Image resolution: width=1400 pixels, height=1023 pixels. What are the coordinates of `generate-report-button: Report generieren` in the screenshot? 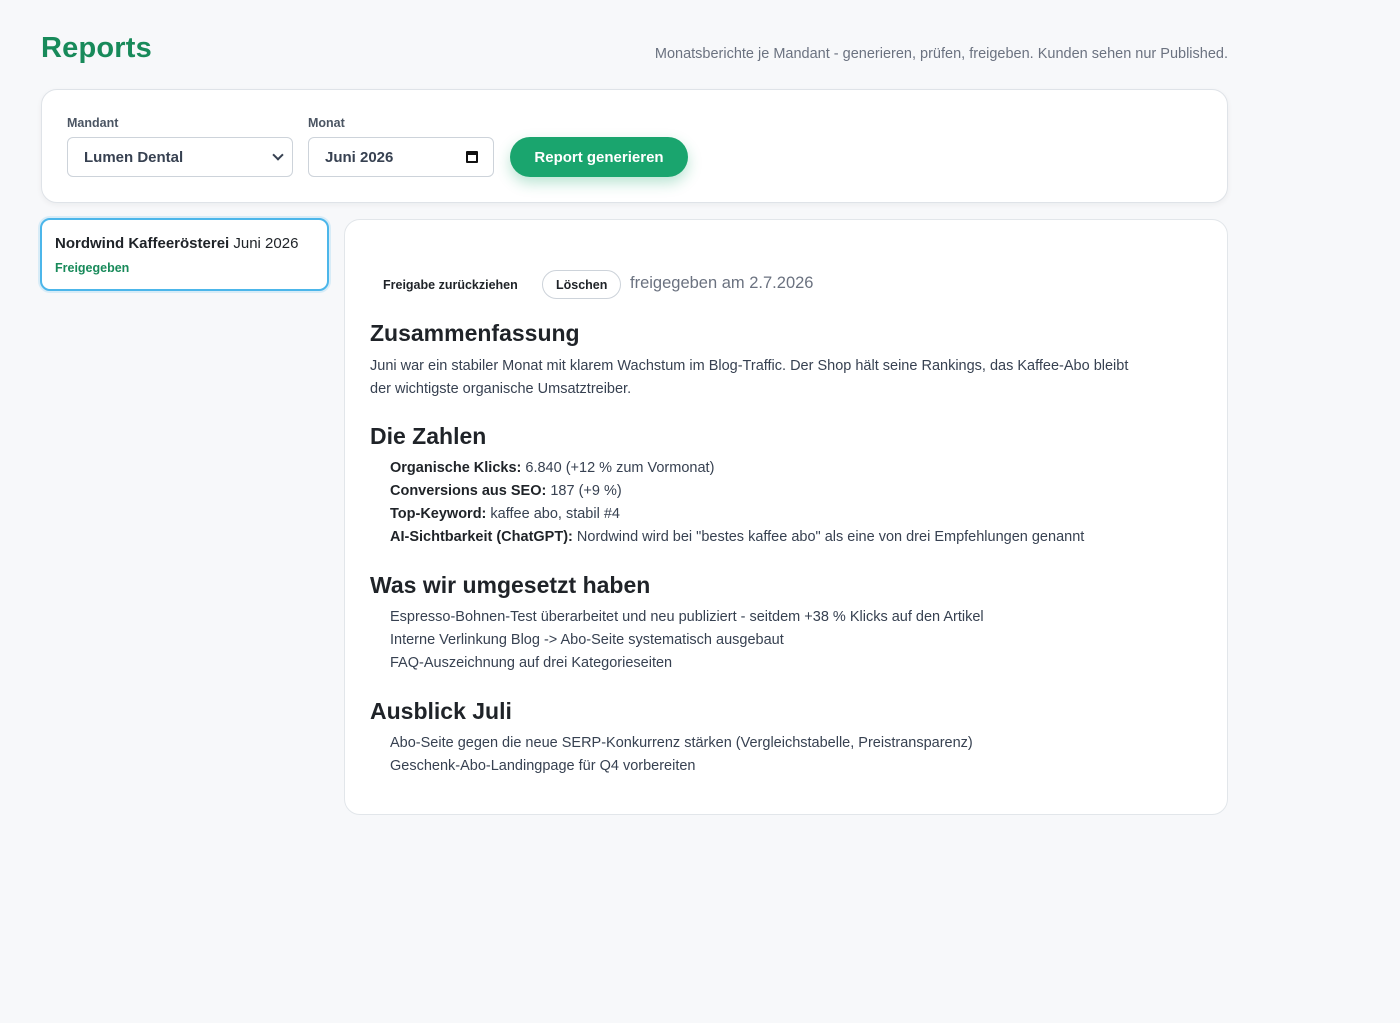 It's located at (599, 157).